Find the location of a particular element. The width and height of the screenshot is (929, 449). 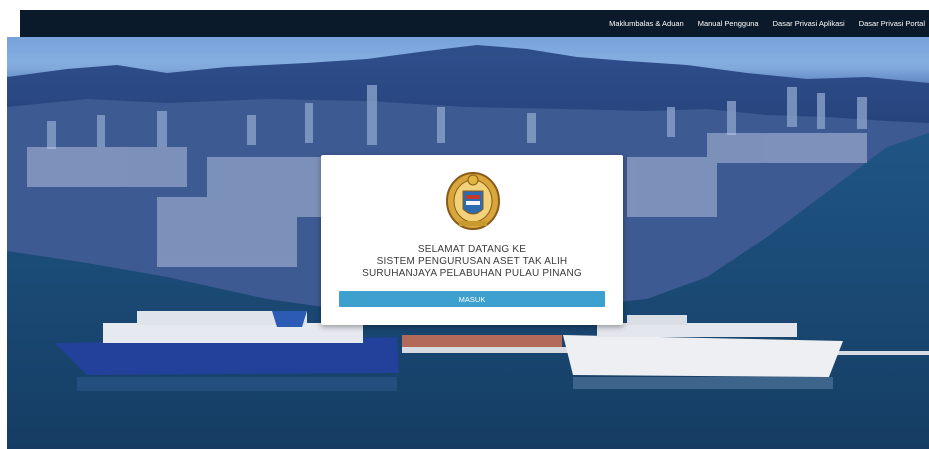

coat-of-arms-icon is located at coordinates (473, 201).